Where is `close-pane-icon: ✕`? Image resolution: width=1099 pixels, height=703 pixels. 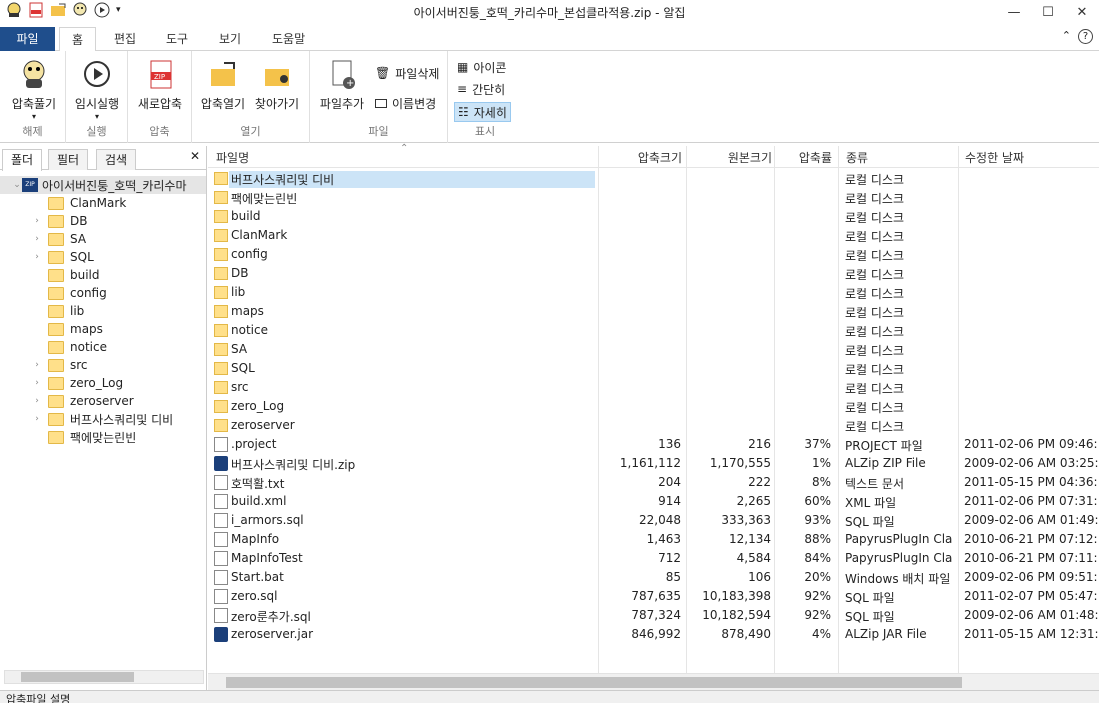
close-pane-icon: ✕ is located at coordinates (195, 156).